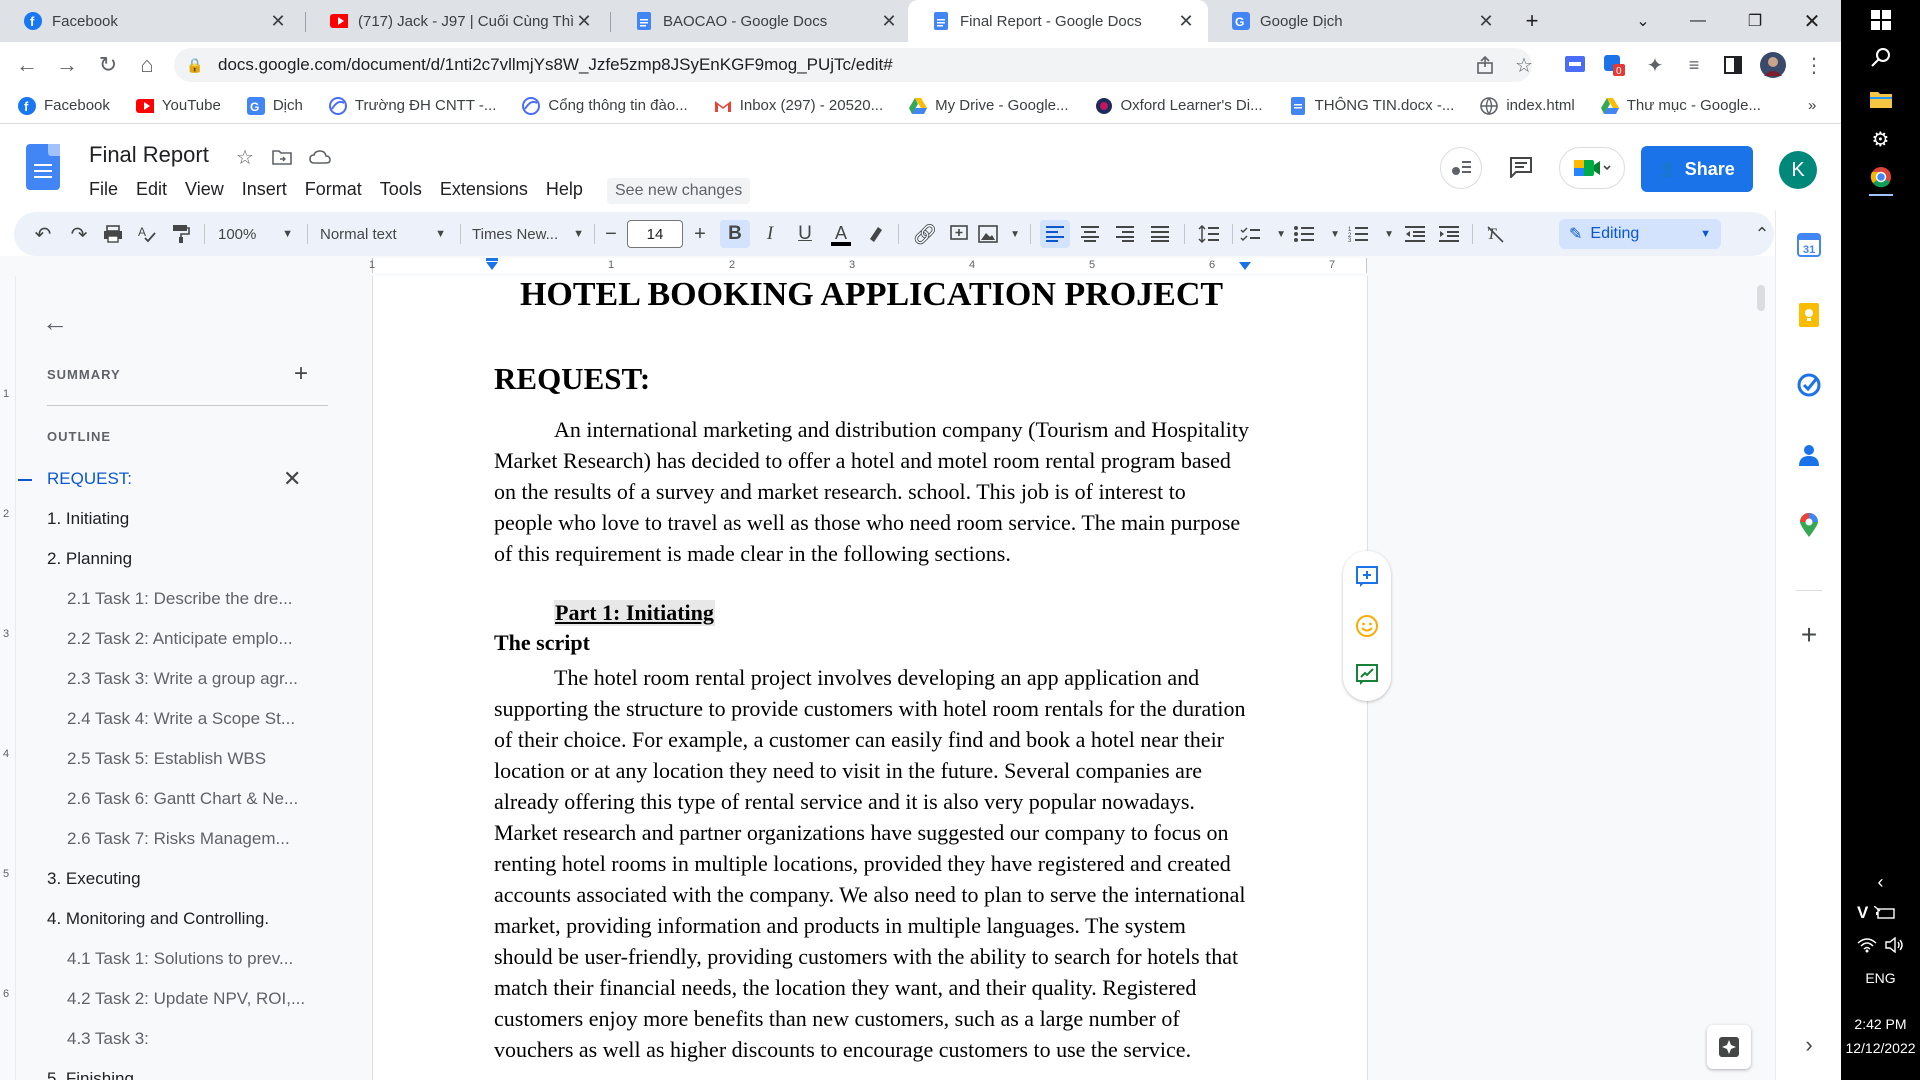 This screenshot has width=1920, height=1080. Describe the element at coordinates (103, 189) in the screenshot. I see `menu-file: File` at that location.